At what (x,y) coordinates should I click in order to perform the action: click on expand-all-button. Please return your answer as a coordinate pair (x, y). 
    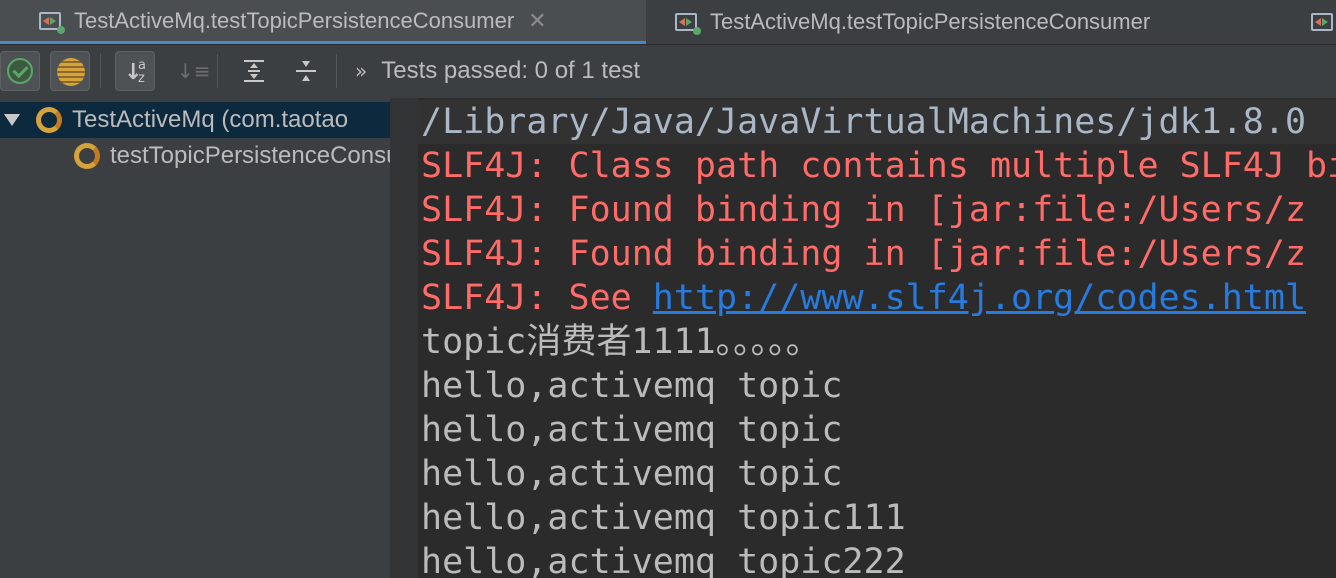
    Looking at the image, I should click on (254, 71).